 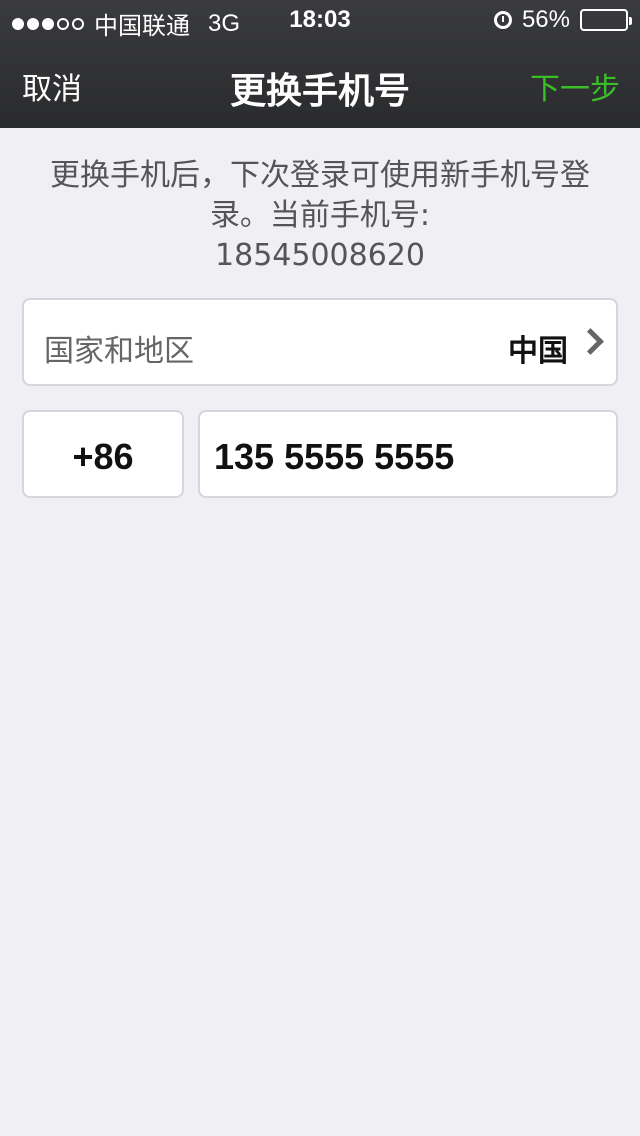 I want to click on next-step-button: 下一步, so click(x=575, y=86).